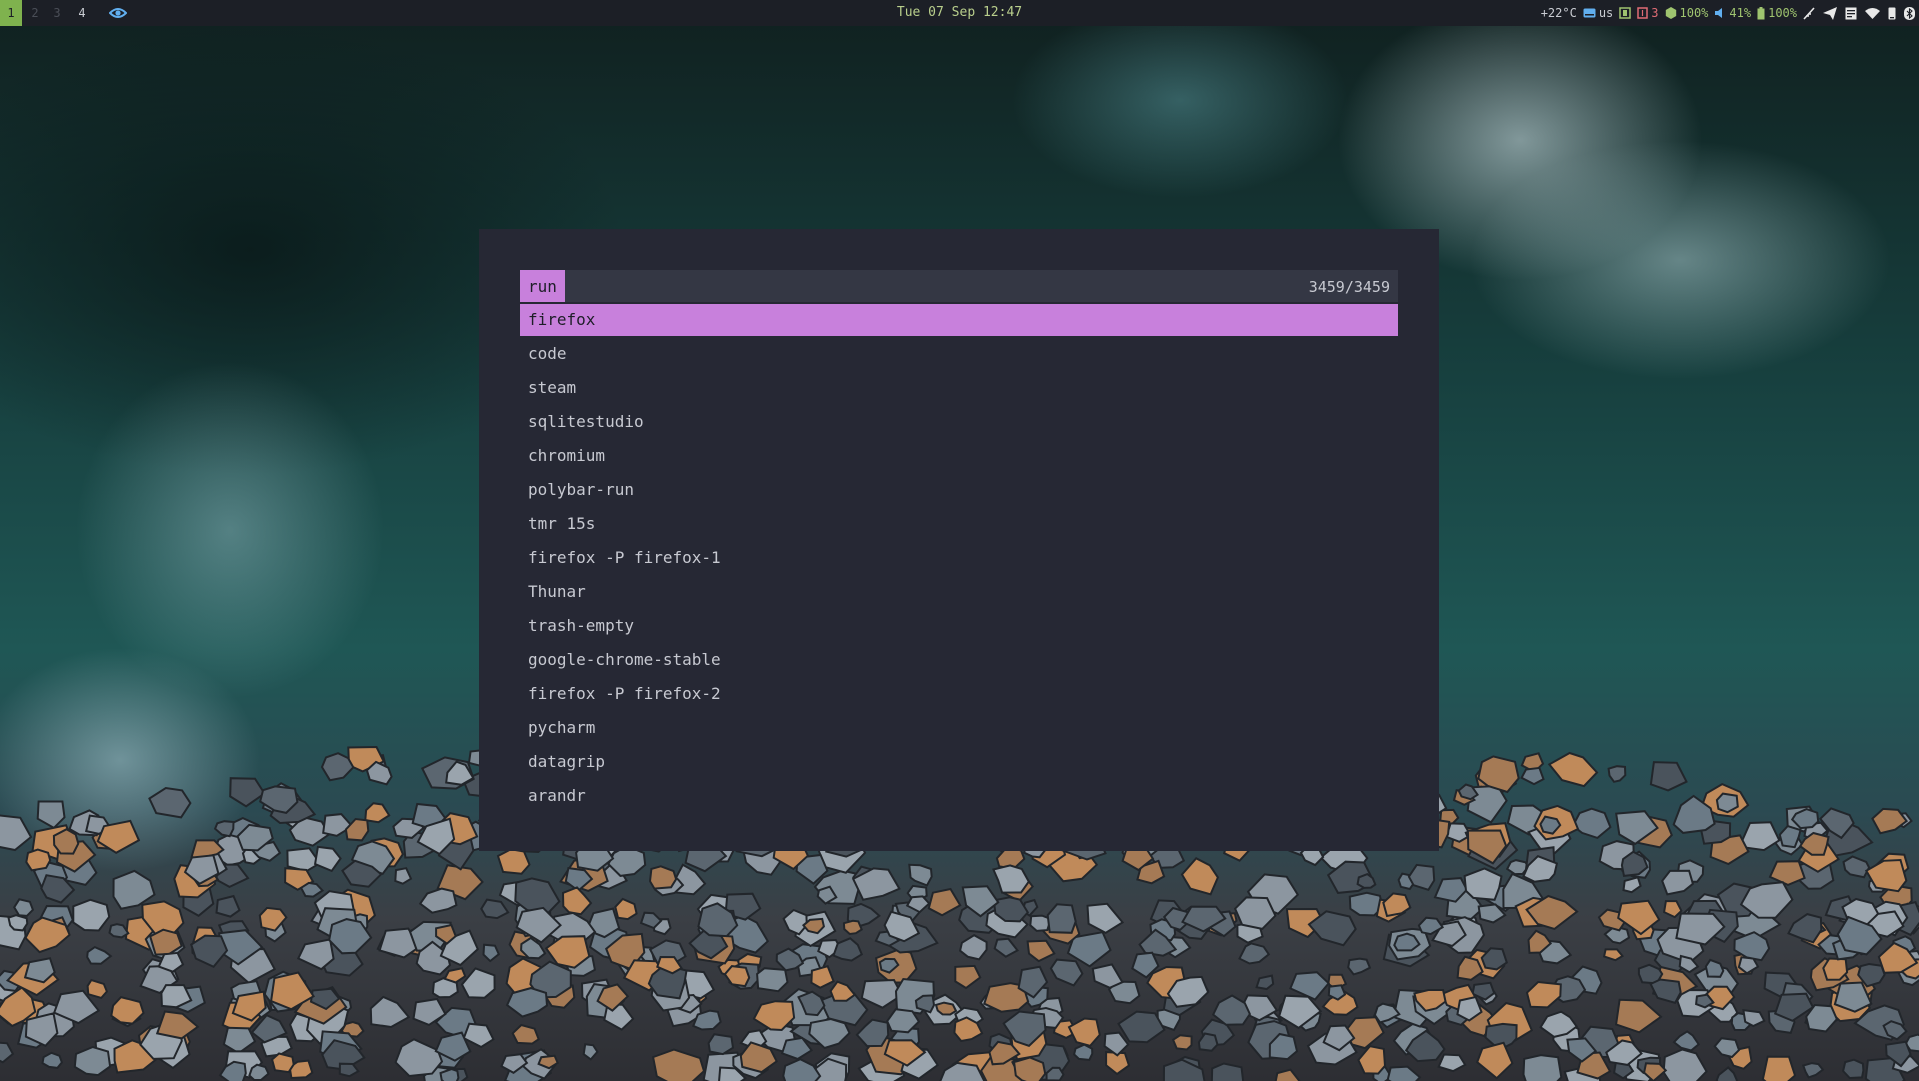  What do you see at coordinates (959, 422) in the screenshot?
I see `list-item: sqlitestudio` at bounding box center [959, 422].